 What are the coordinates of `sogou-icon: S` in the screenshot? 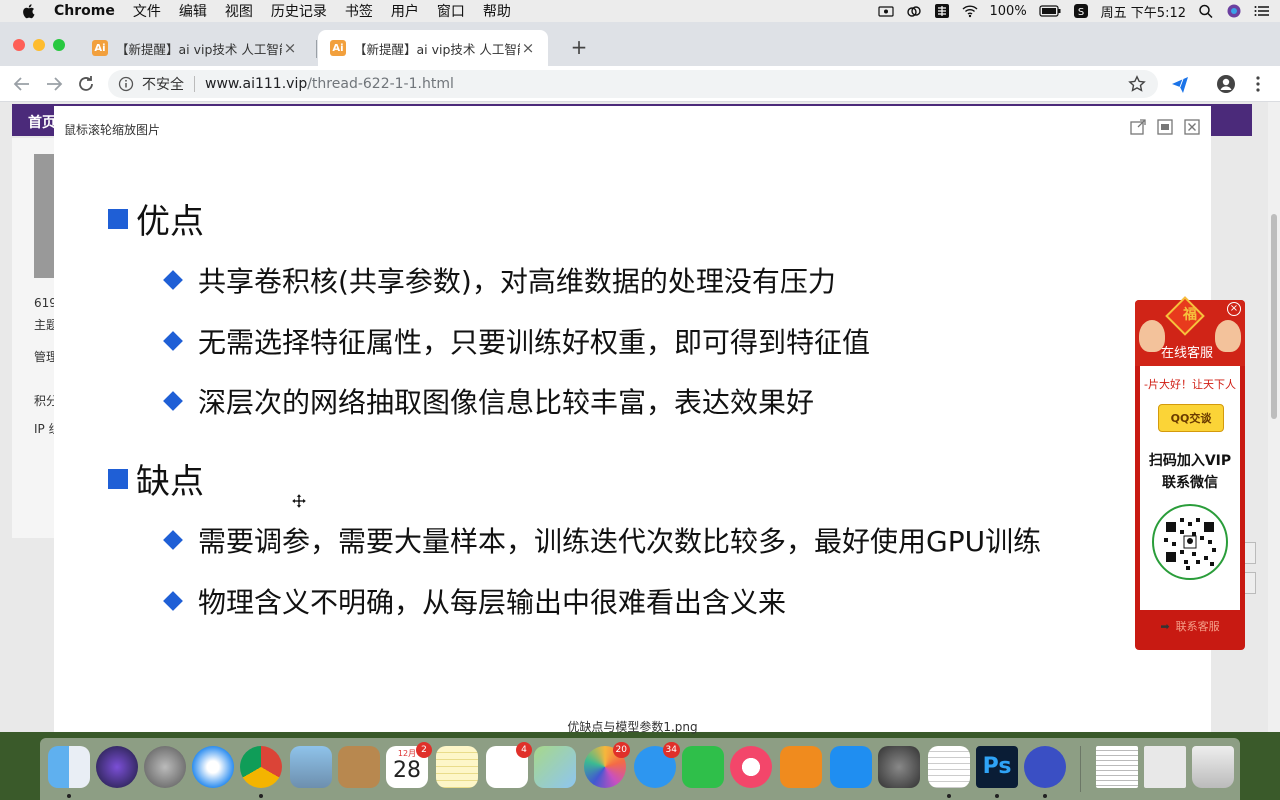 It's located at (1081, 11).